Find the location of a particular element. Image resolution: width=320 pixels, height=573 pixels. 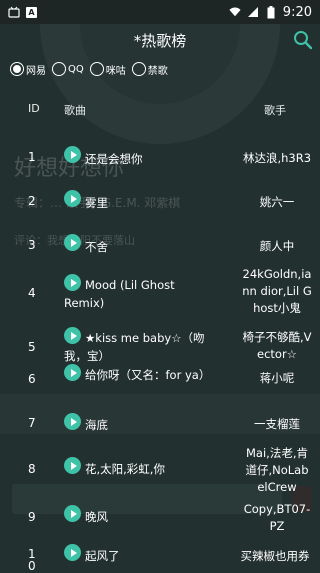

status-bar: A 9:20 is located at coordinates (160, 12).